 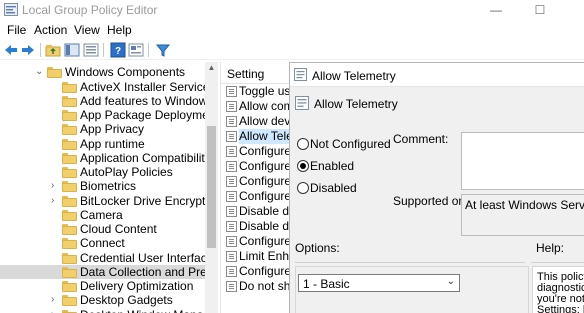 What do you see at coordinates (136, 50) in the screenshot?
I see `properties-icon` at bounding box center [136, 50].